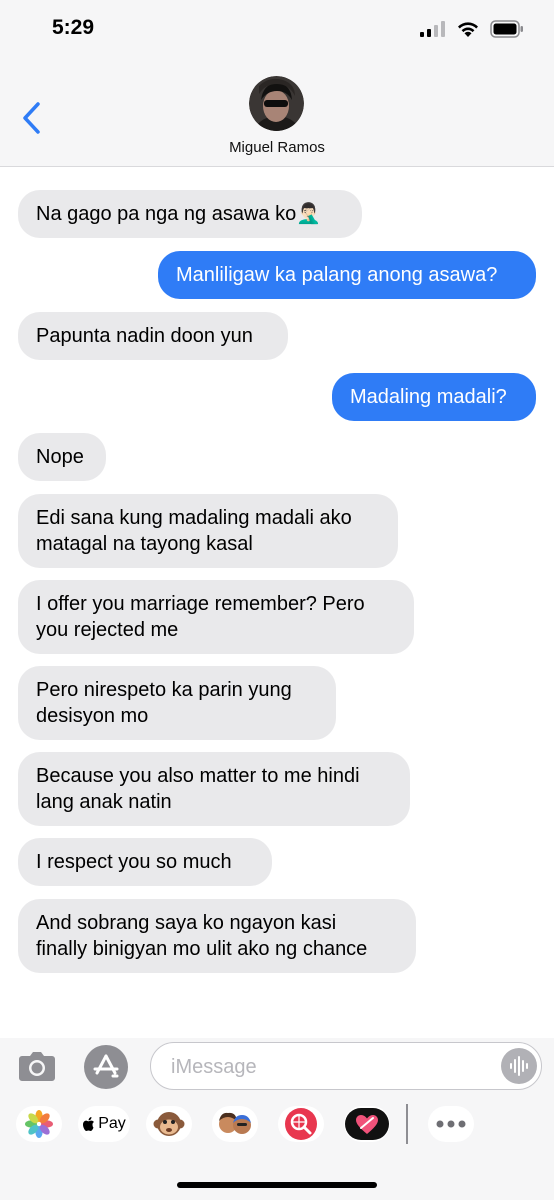  What do you see at coordinates (432, 29) in the screenshot?
I see `cellular-signal-icon` at bounding box center [432, 29].